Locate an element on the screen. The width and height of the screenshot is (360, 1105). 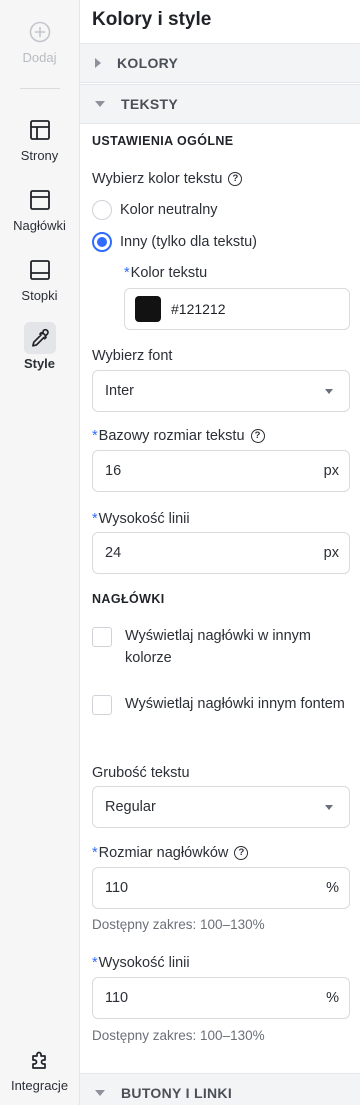
rail-pages-button: Strony is located at coordinates (39, 138).